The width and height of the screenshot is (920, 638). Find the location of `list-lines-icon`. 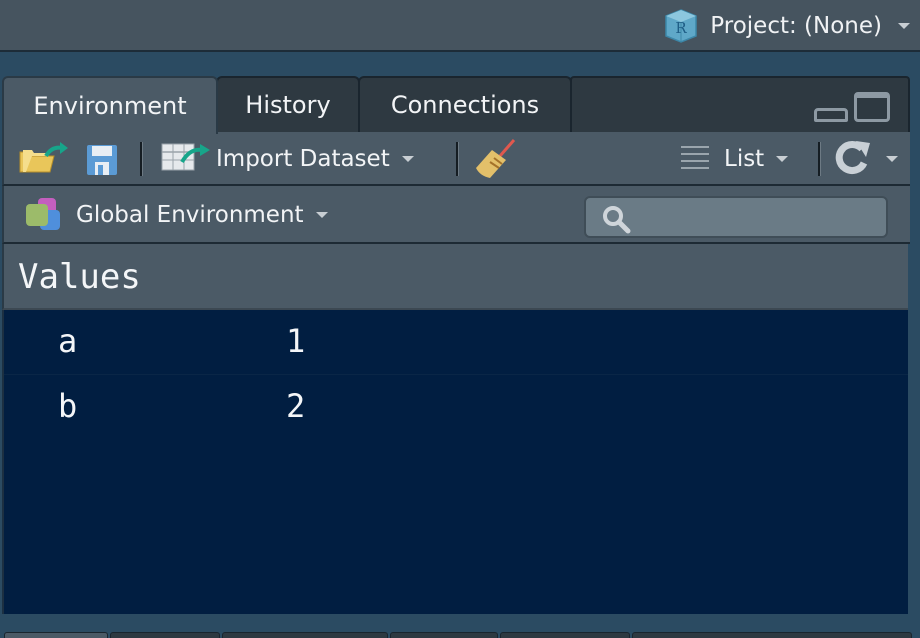

list-lines-icon is located at coordinates (695, 159).